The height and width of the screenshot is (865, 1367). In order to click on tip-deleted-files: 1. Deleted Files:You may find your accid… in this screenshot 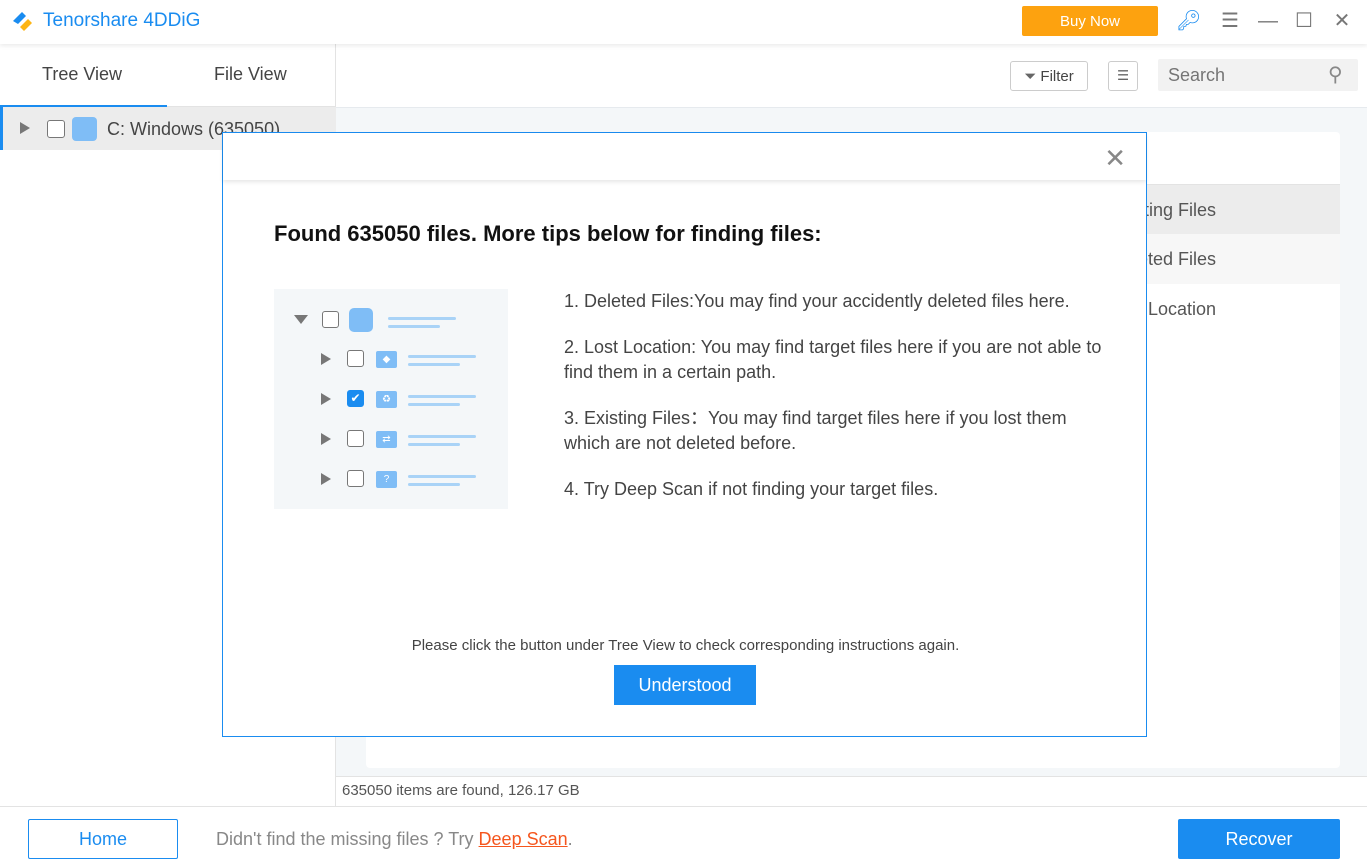, I will do `click(817, 301)`.